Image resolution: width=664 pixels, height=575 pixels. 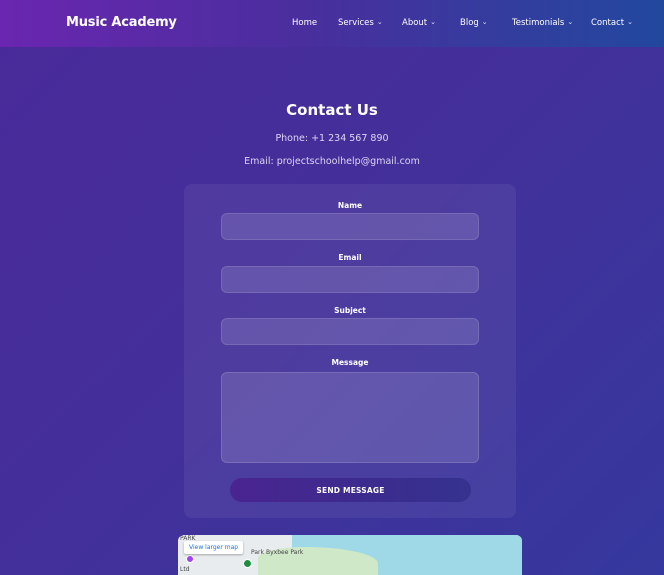 I want to click on email-field, so click(x=350, y=279).